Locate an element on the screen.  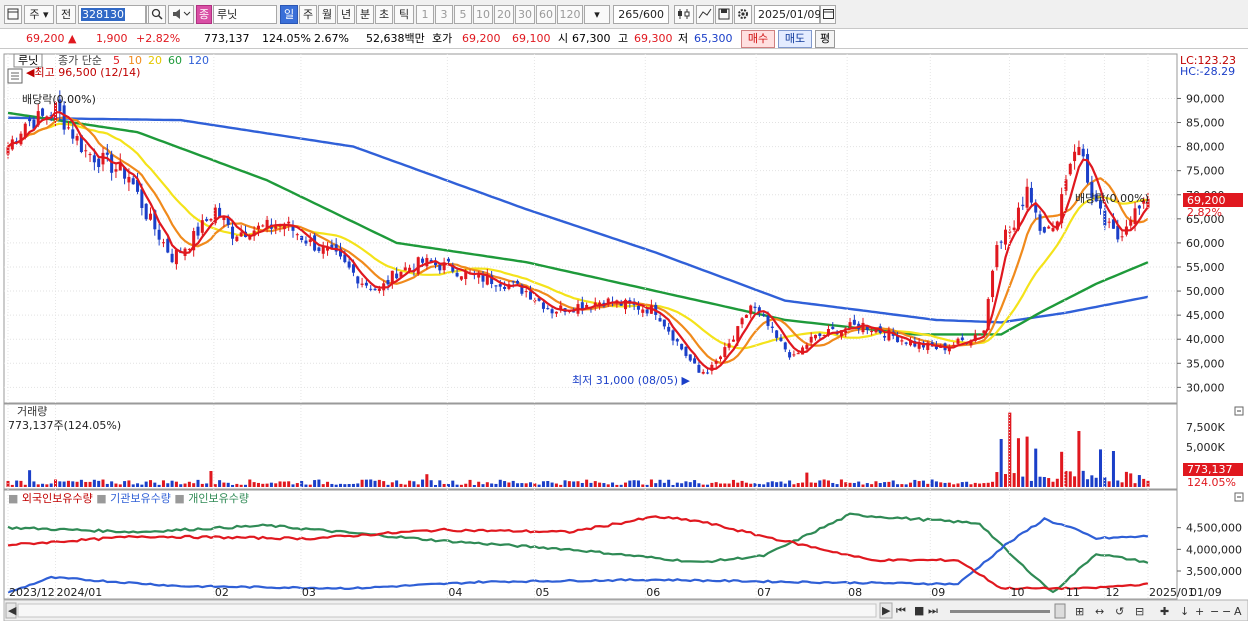
save-icon is located at coordinates (724, 14).